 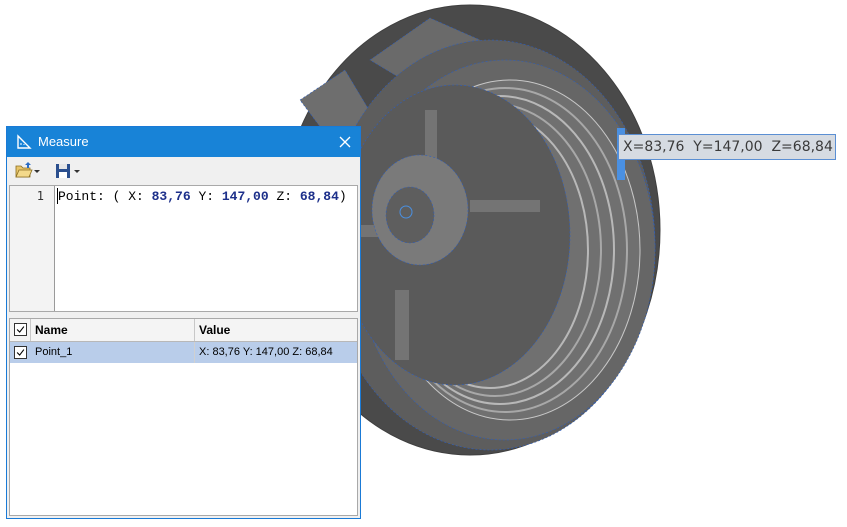 I want to click on column-header-value: Value, so click(x=276, y=330).